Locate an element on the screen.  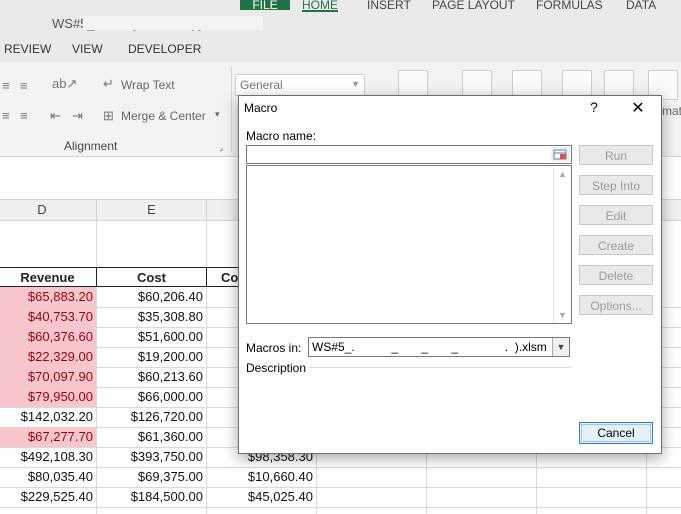
dialog-title: Macro is located at coordinates (261, 108).